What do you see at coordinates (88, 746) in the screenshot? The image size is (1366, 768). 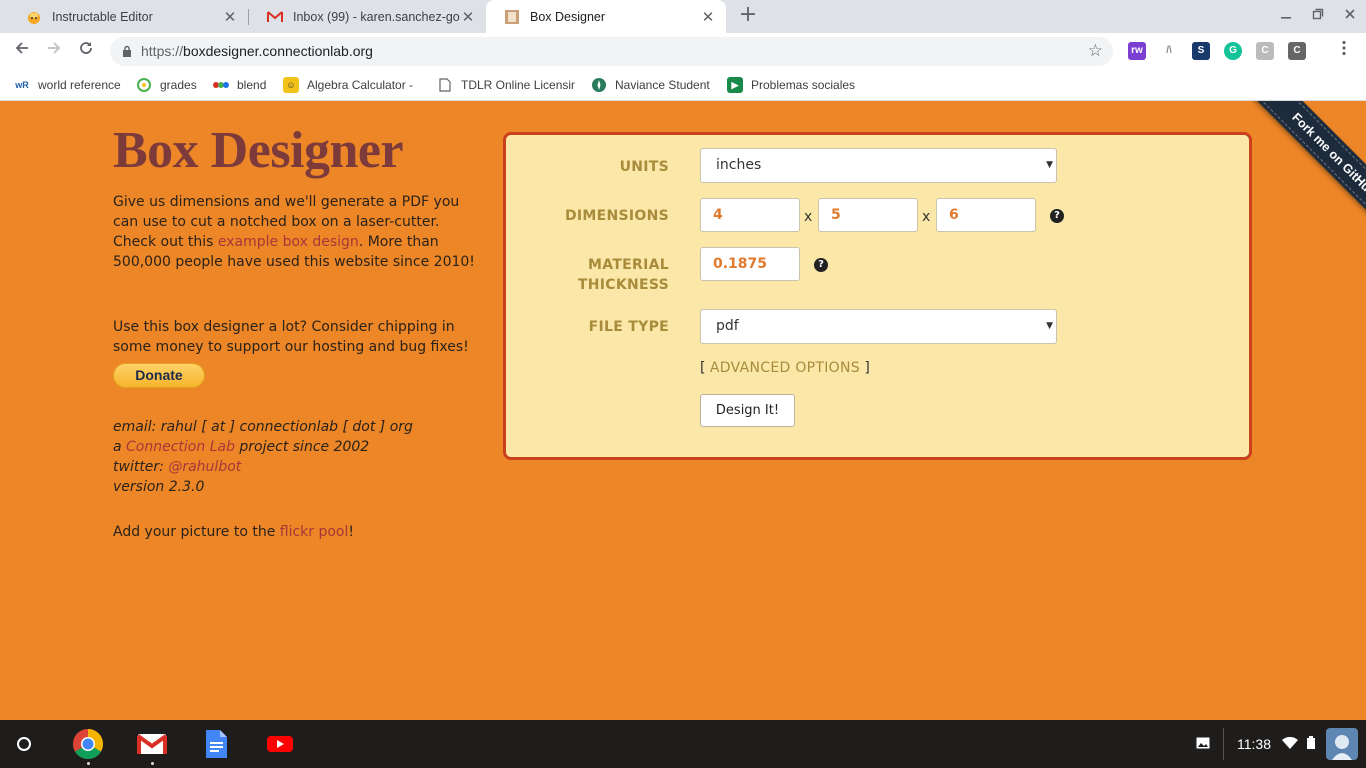 I see `chrome-icon` at bounding box center [88, 746].